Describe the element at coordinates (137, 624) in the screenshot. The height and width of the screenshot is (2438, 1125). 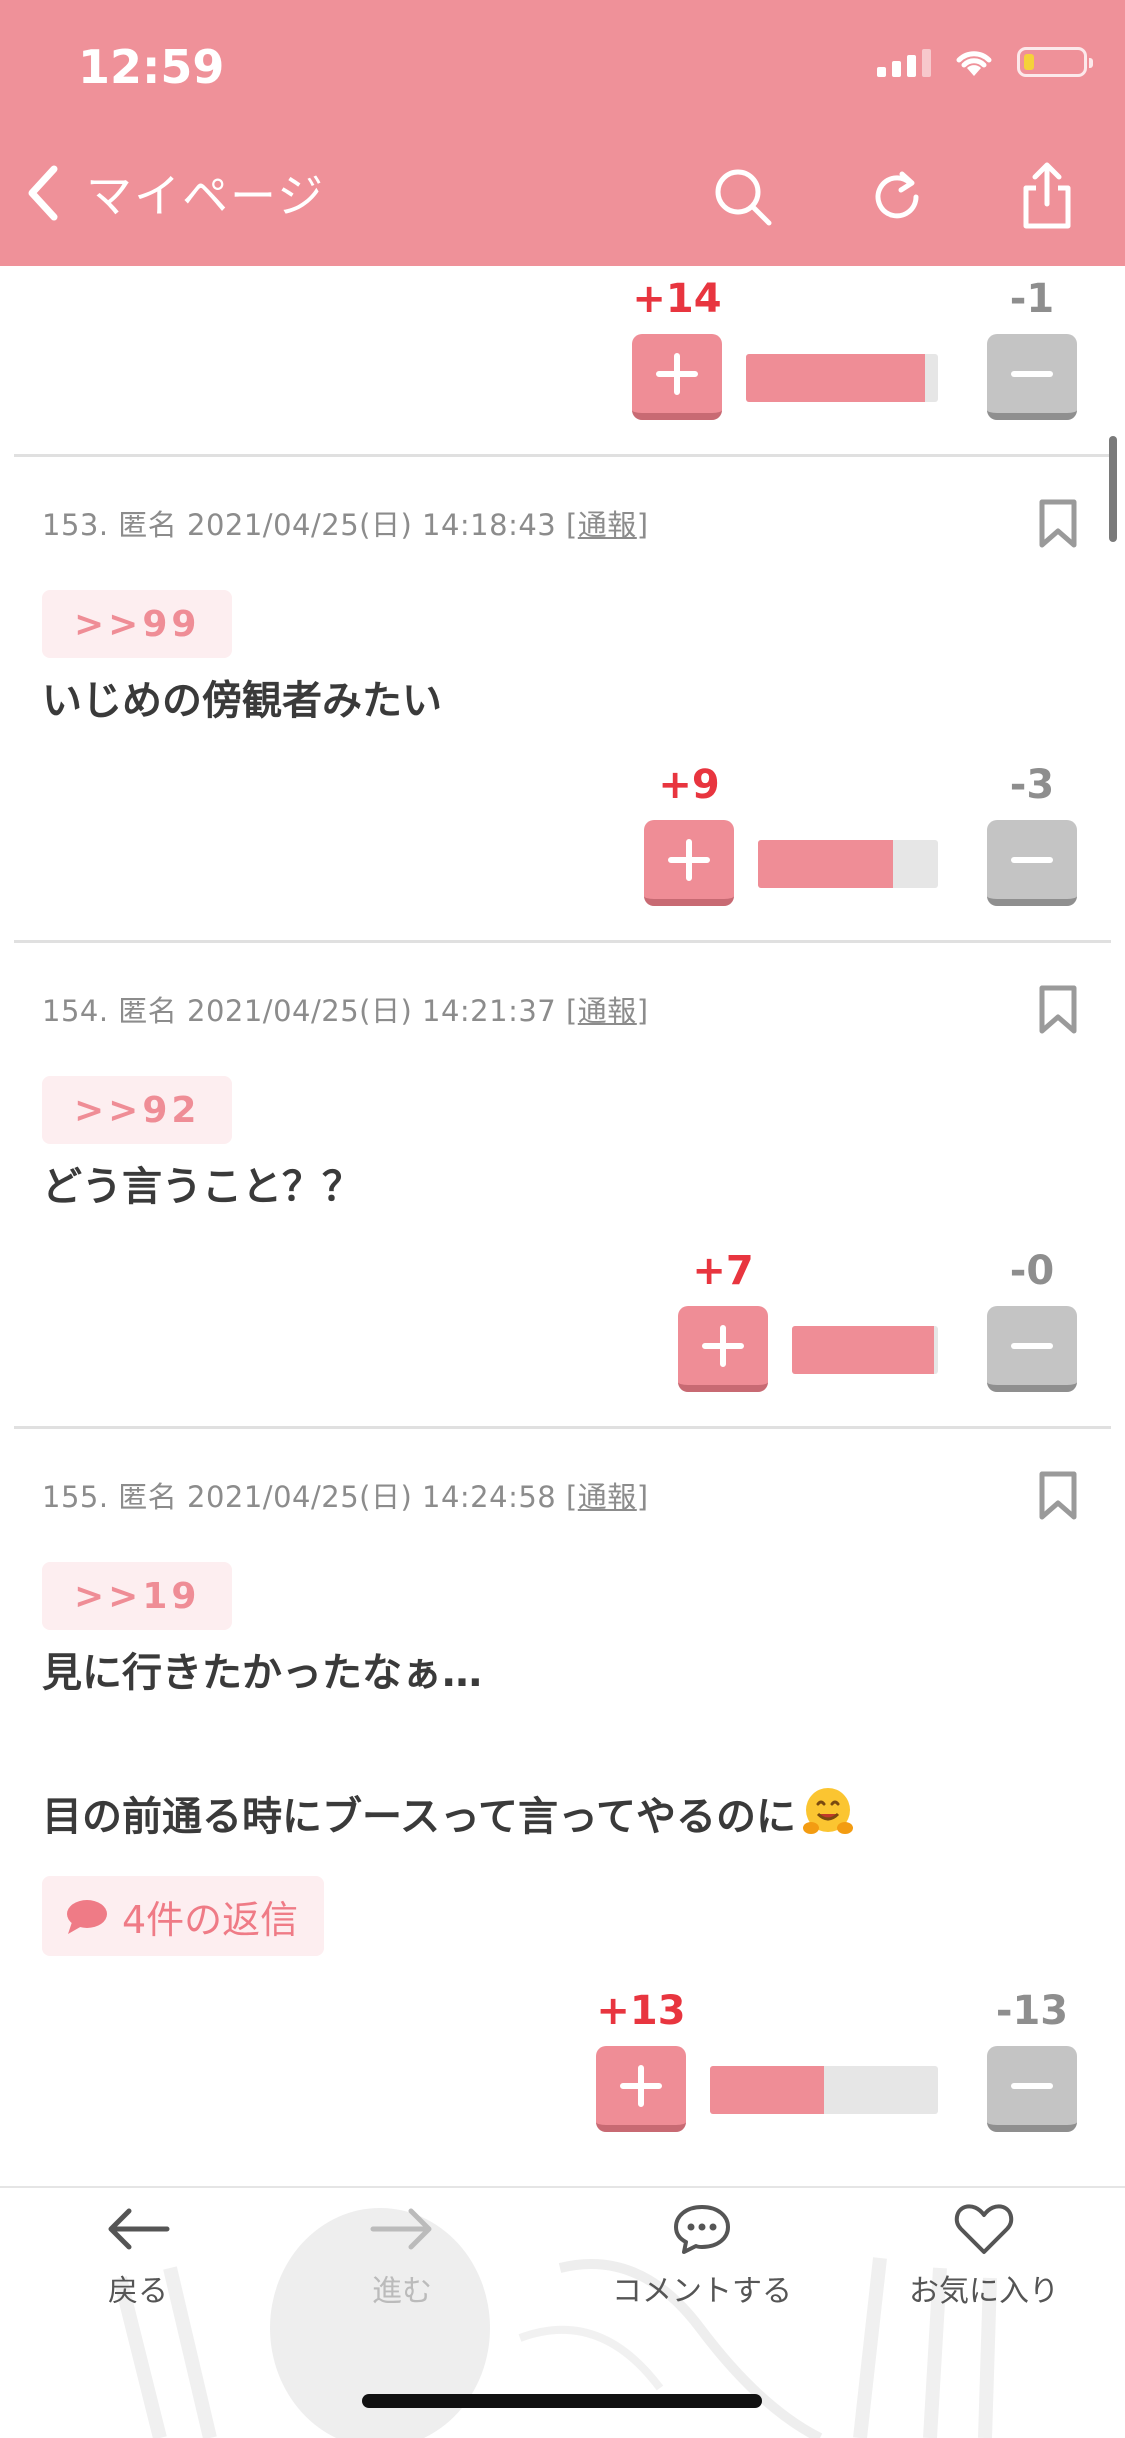
I see `anchor-link: >>99` at that location.